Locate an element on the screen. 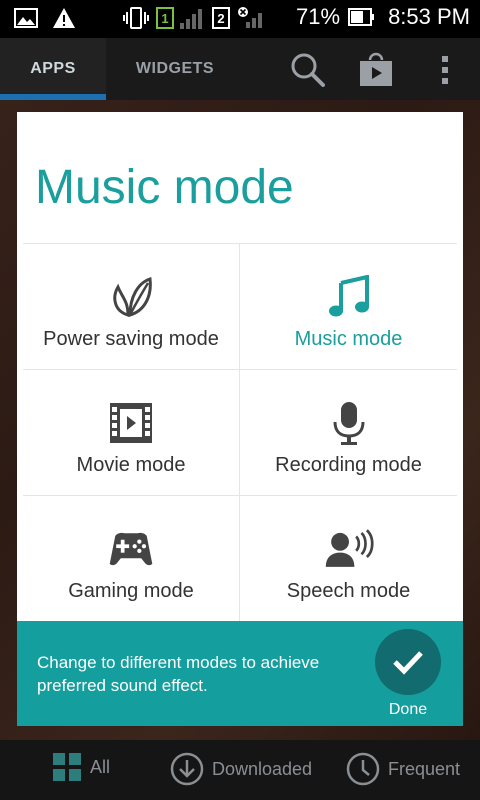 Image resolution: width=480 pixels, height=800 pixels. download-icon is located at coordinates (187, 769).